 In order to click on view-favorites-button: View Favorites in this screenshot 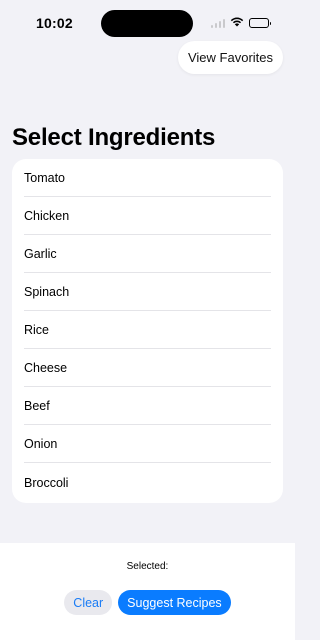, I will do `click(230, 57)`.